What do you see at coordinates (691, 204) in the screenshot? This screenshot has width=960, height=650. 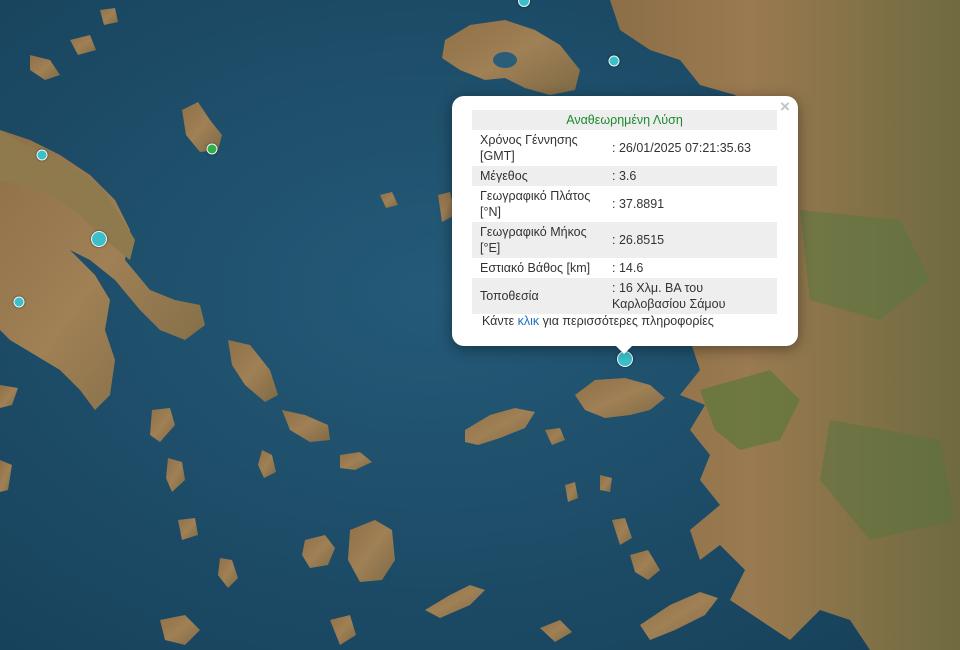 I see `row-value-latitude: : 37.8891` at bounding box center [691, 204].